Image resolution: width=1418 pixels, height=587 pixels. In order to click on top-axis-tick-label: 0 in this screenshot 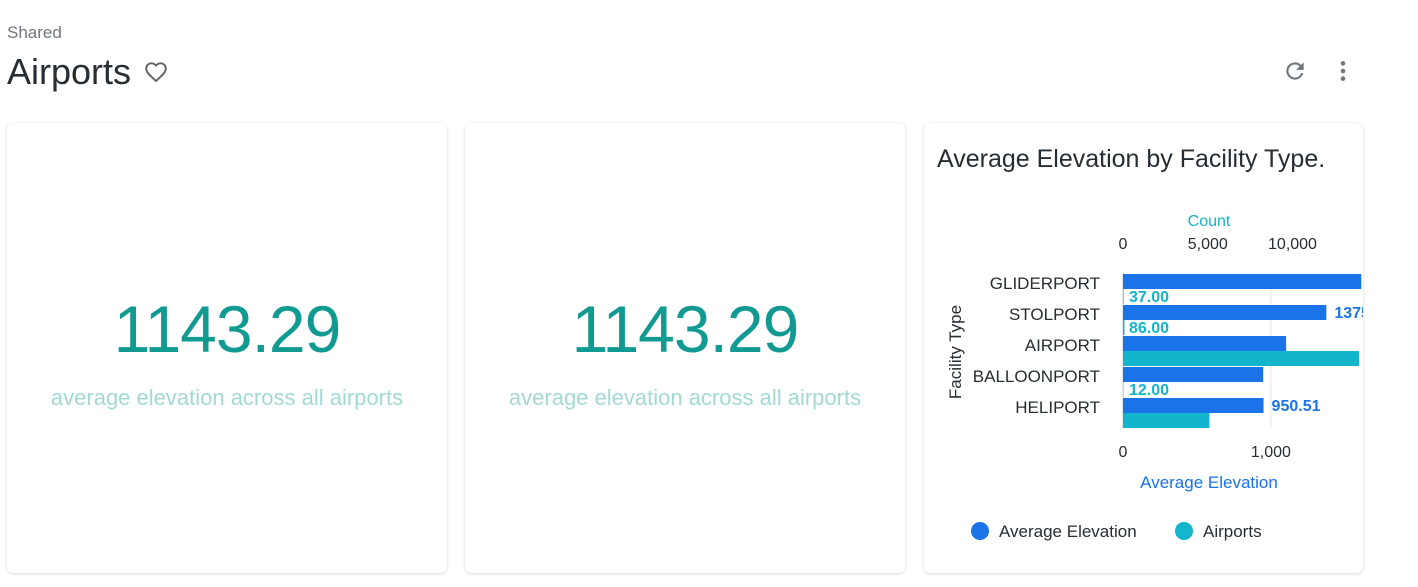, I will do `click(1123, 244)`.